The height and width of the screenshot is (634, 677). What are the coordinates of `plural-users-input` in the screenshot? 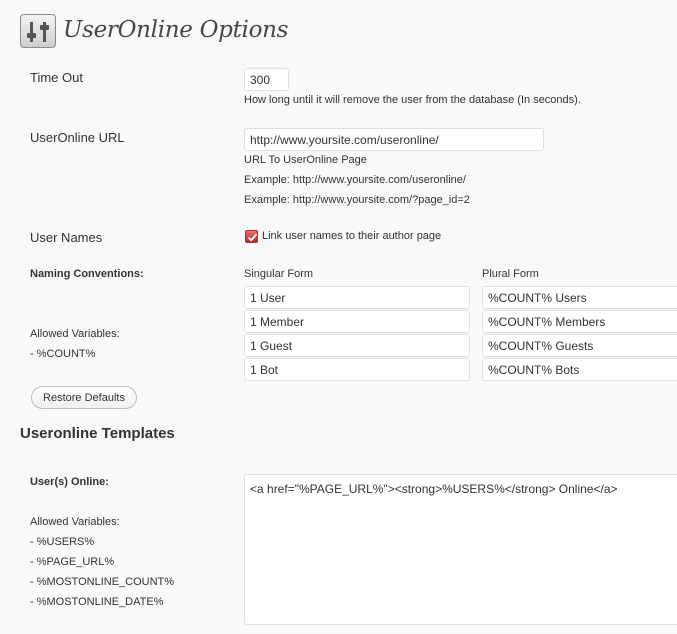 It's located at (579, 297).